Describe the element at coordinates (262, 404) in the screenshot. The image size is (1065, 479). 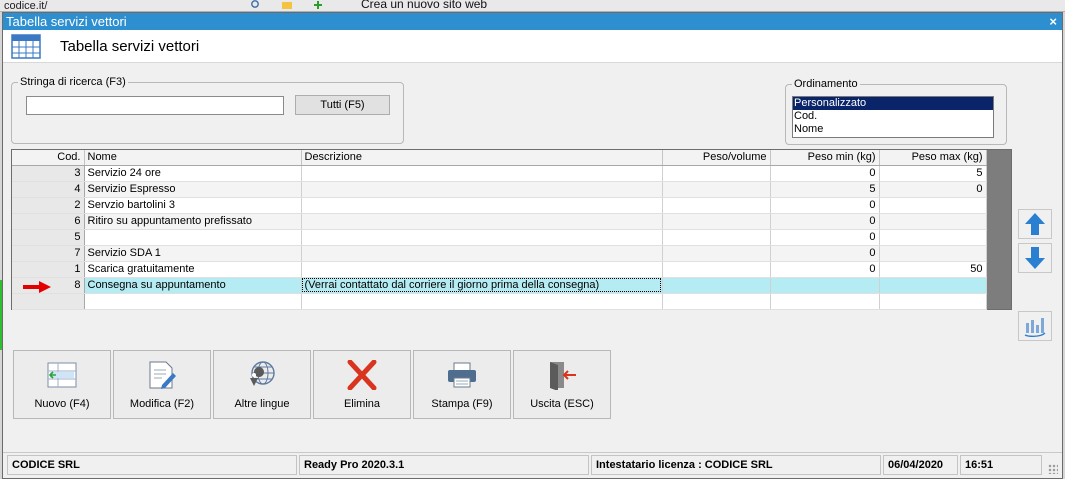
I see `other-languages-label: Altre lingue` at that location.